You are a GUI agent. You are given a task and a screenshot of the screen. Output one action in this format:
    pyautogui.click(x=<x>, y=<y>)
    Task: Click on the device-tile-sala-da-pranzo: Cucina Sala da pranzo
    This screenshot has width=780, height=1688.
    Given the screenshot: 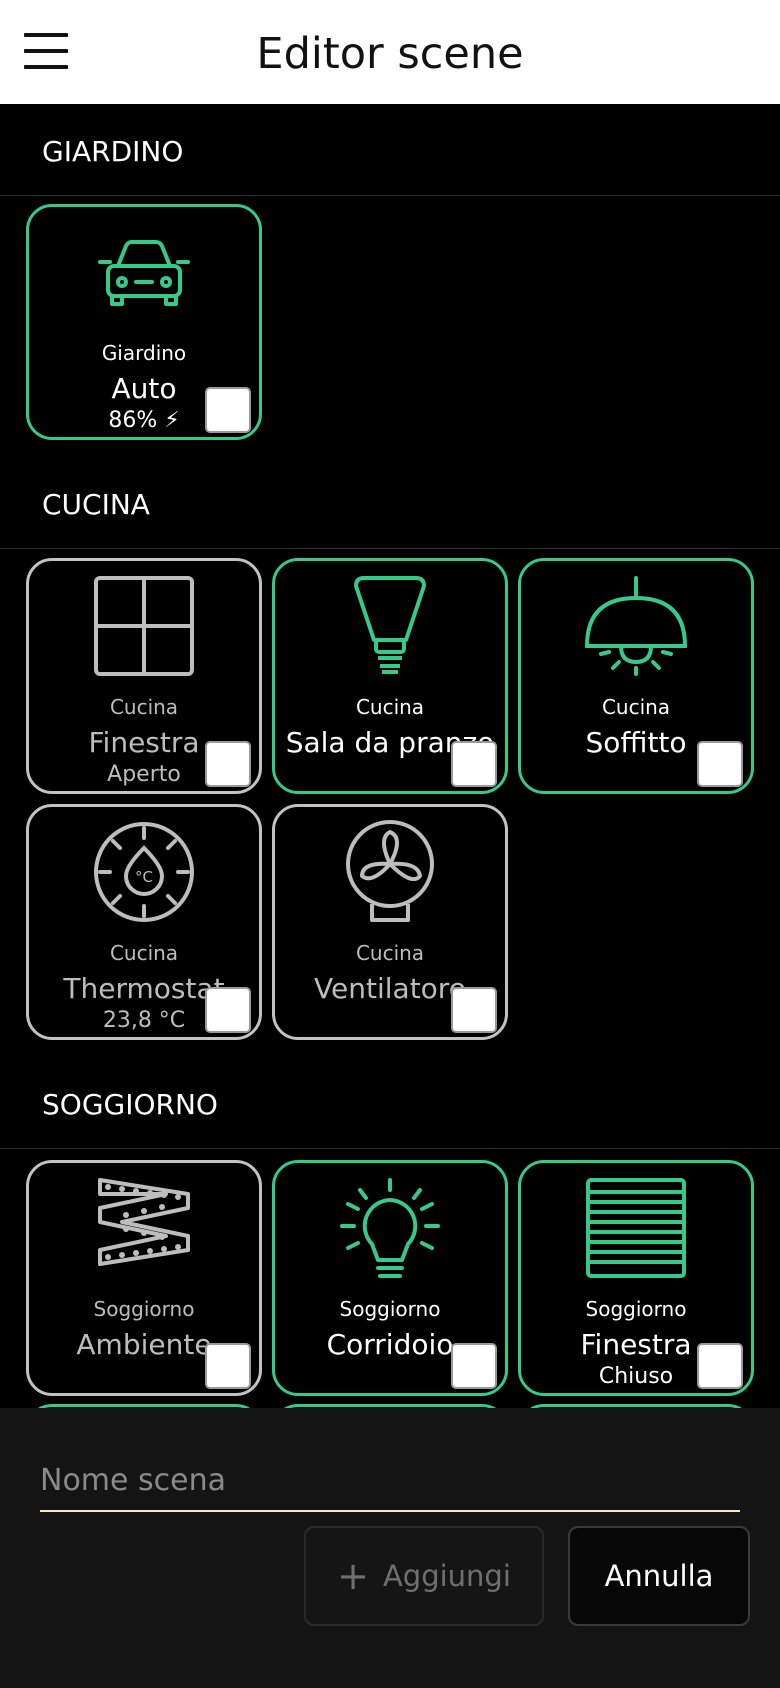 What is the action you would take?
    pyautogui.click(x=390, y=676)
    